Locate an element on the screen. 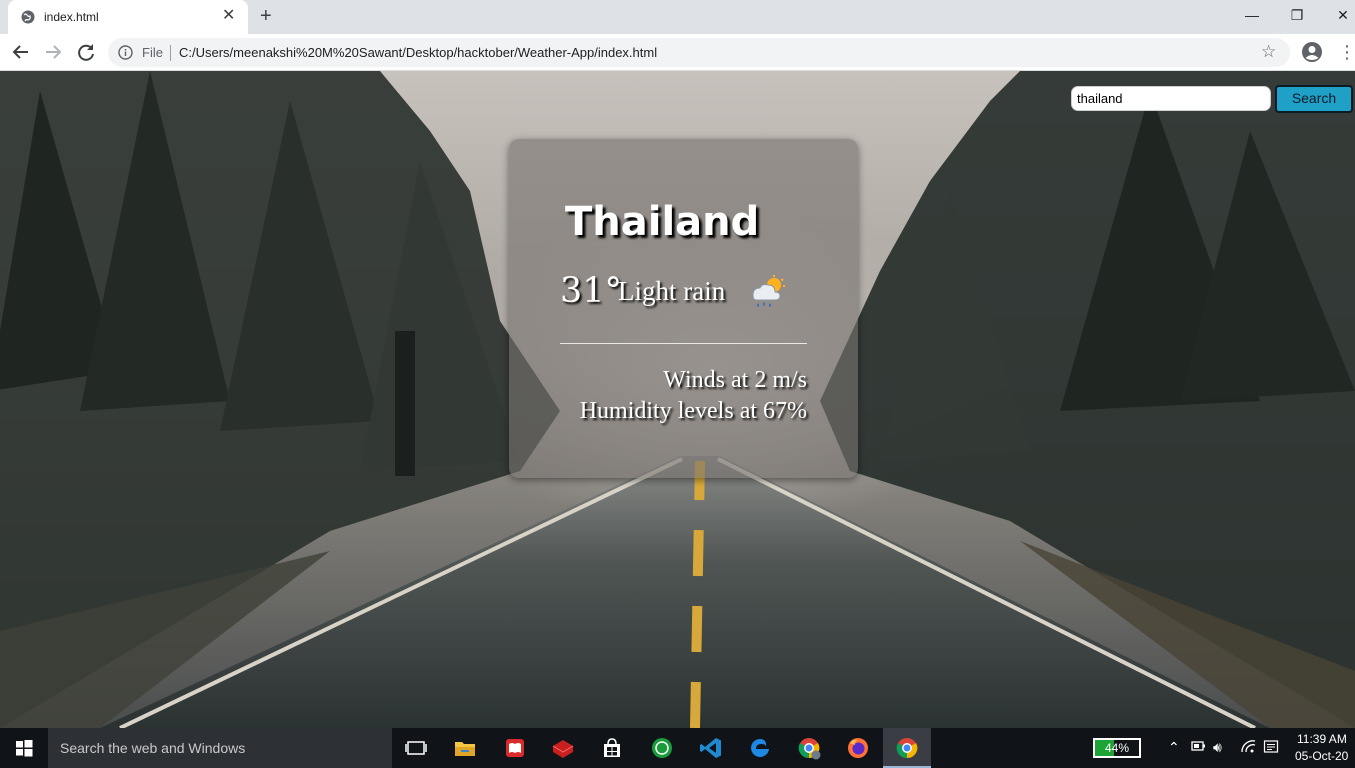  chrome-profile-icon is located at coordinates (809, 748).